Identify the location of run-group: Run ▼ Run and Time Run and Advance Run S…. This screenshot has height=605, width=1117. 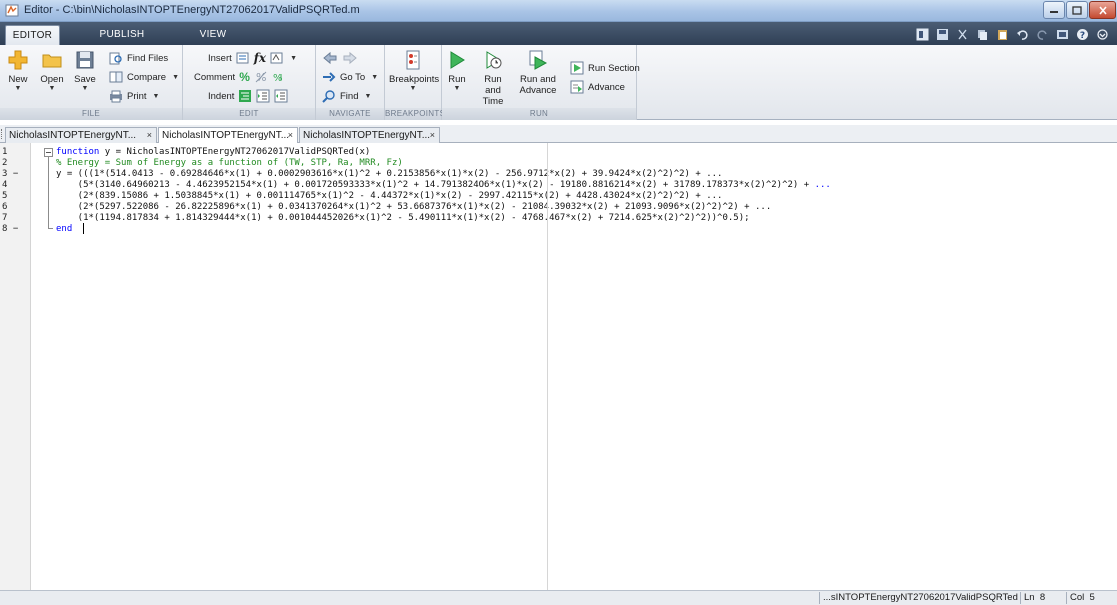
(541, 82).